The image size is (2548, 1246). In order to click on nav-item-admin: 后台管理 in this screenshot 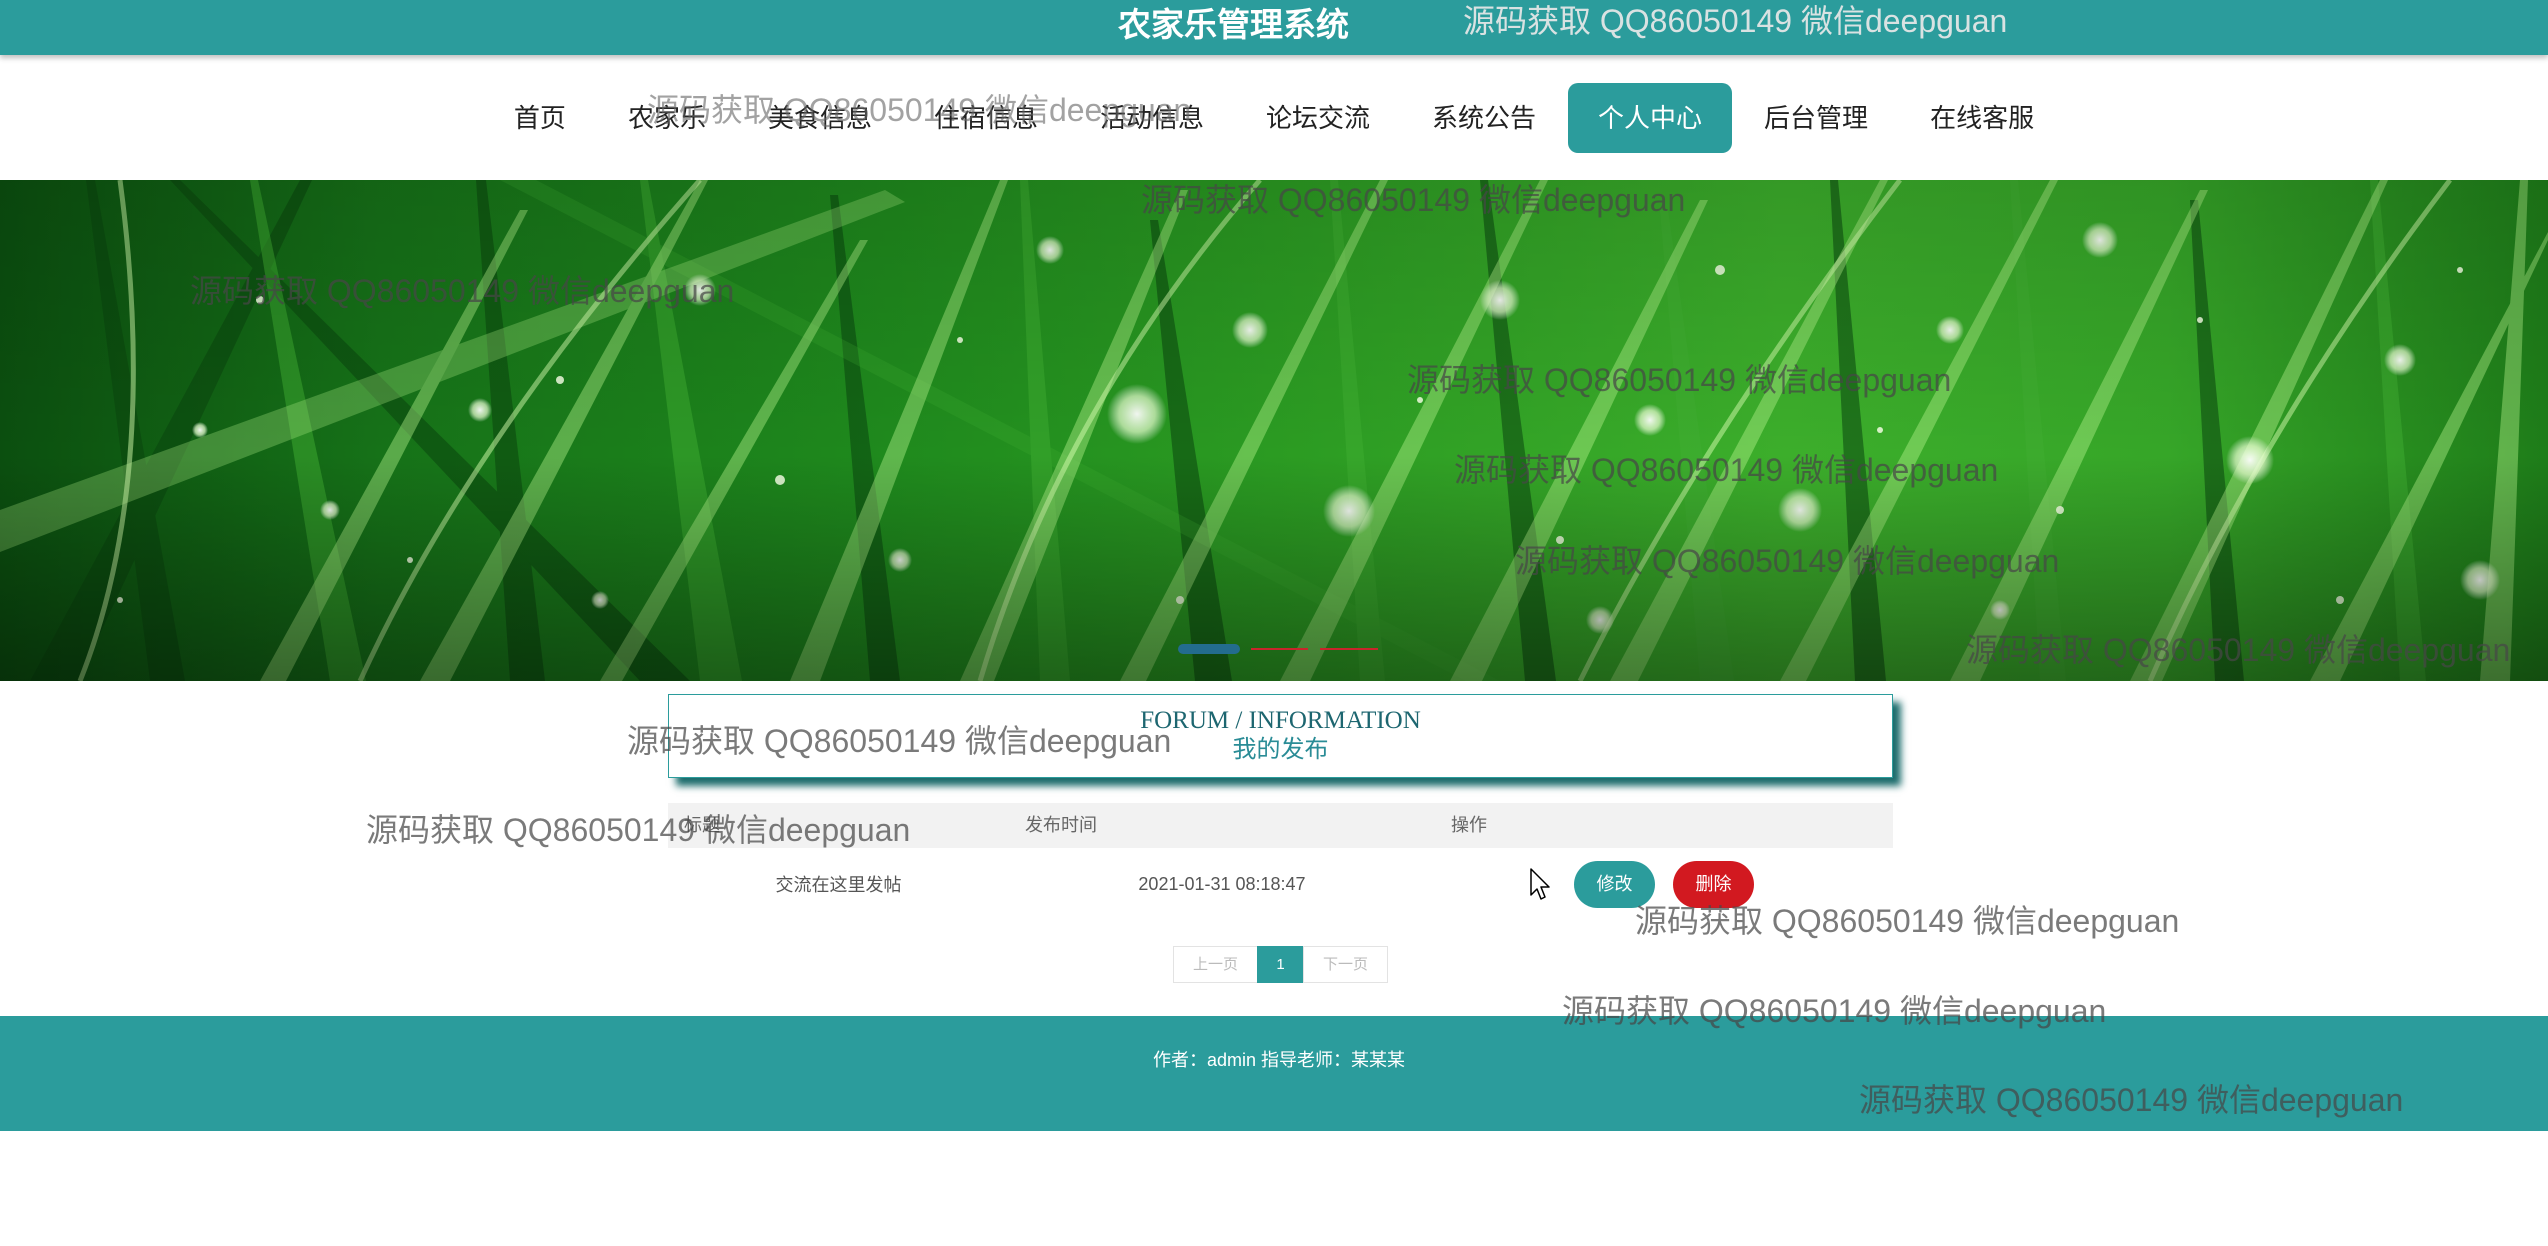, I will do `click(1816, 118)`.